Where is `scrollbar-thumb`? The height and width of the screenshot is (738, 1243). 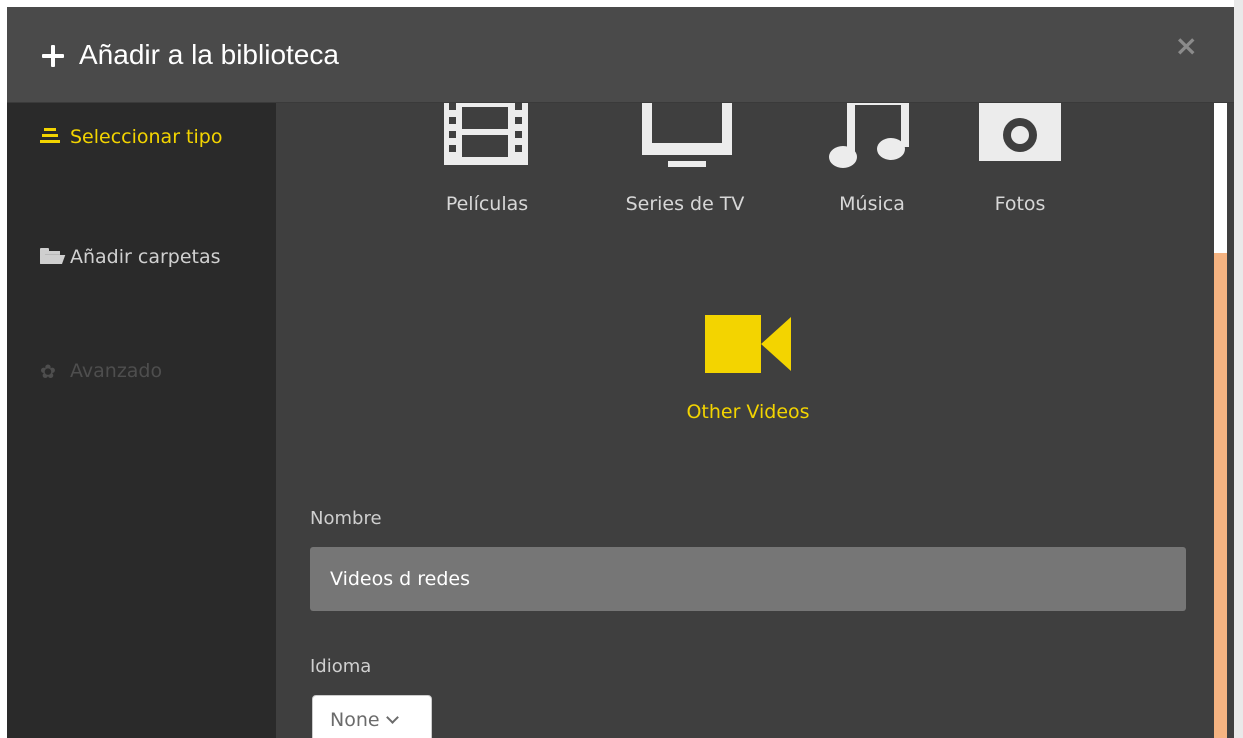 scrollbar-thumb is located at coordinates (1220, 495).